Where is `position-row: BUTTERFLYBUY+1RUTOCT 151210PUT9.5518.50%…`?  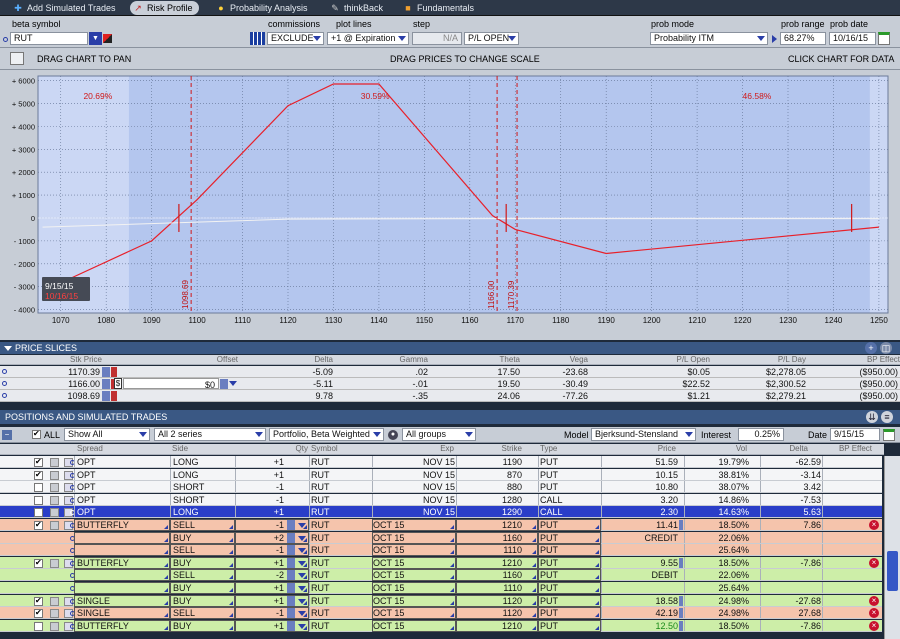 position-row: BUTTERFLYBUY+1RUTOCT 151210PUT9.5518.50%… is located at coordinates (441, 562).